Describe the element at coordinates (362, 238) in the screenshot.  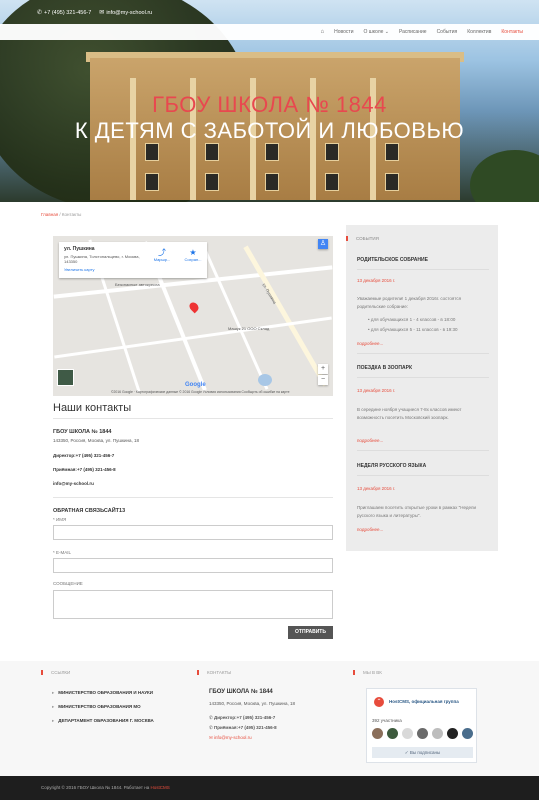
I see `events-heading: СОБЫТИЯ` at that location.